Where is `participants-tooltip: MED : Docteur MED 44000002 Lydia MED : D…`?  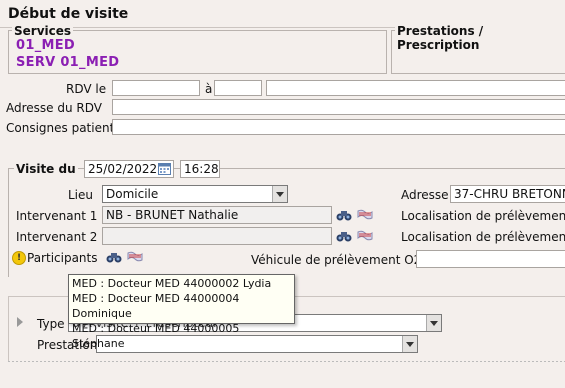 participants-tooltip: MED : Docteur MED 44000002 Lydia MED : D… is located at coordinates (181, 312).